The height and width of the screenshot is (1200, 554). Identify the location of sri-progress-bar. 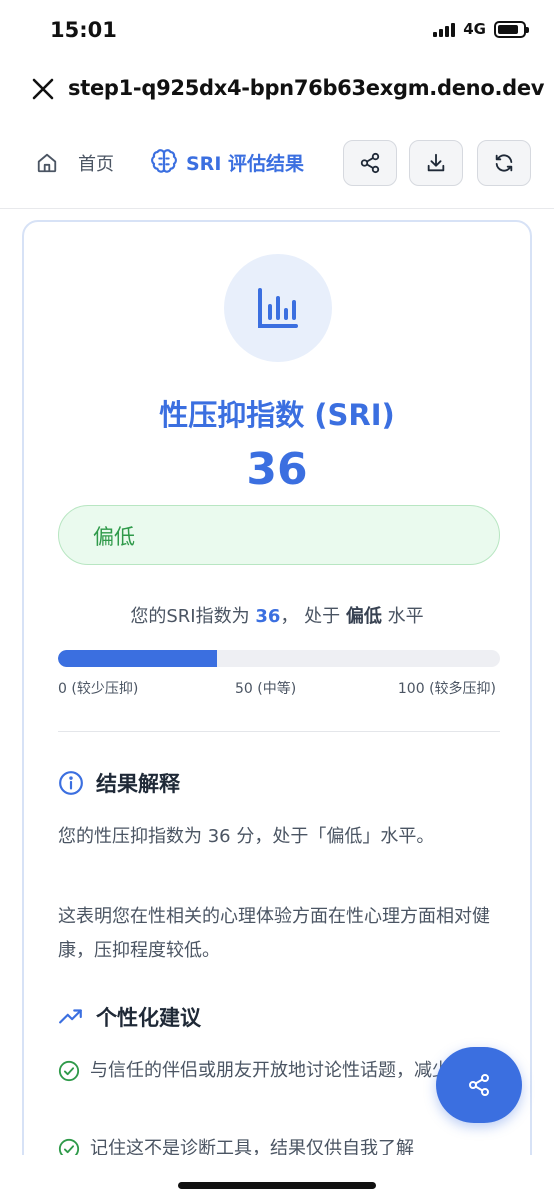
(279, 658).